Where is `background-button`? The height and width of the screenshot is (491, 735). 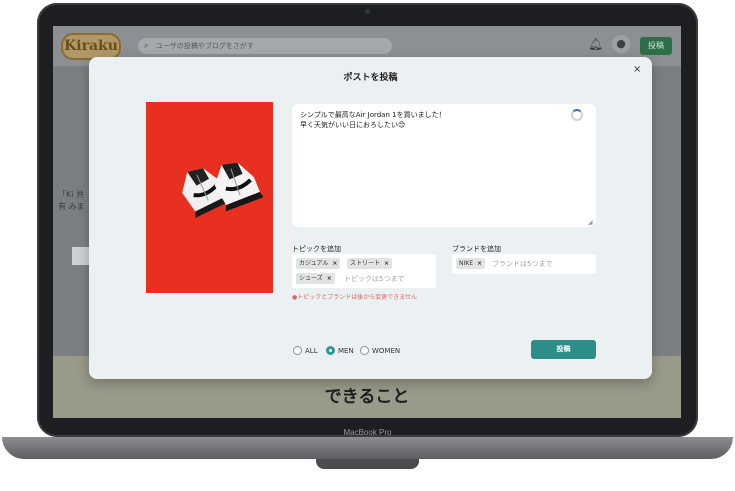
background-button is located at coordinates (80, 256).